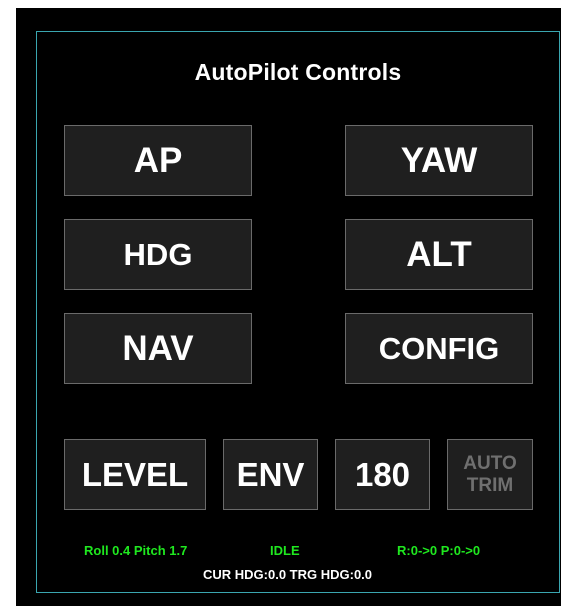 The image size is (568, 611). What do you see at coordinates (158, 254) in the screenshot?
I see `hdg-button: HDG` at bounding box center [158, 254].